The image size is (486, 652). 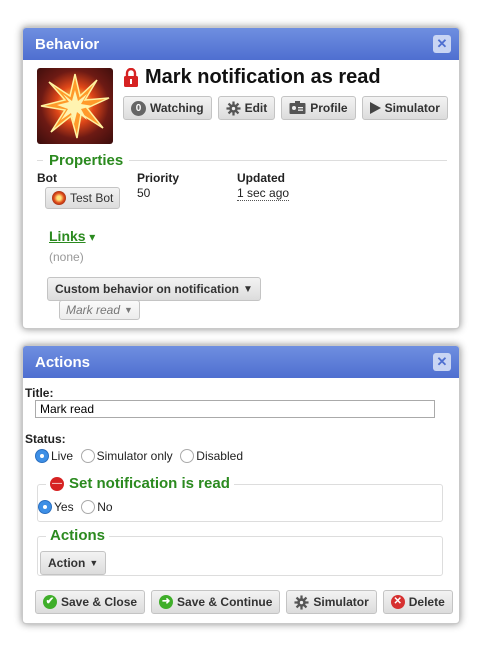 What do you see at coordinates (149, 483) in the screenshot?
I see `set-read-title: Set notification is read` at bounding box center [149, 483].